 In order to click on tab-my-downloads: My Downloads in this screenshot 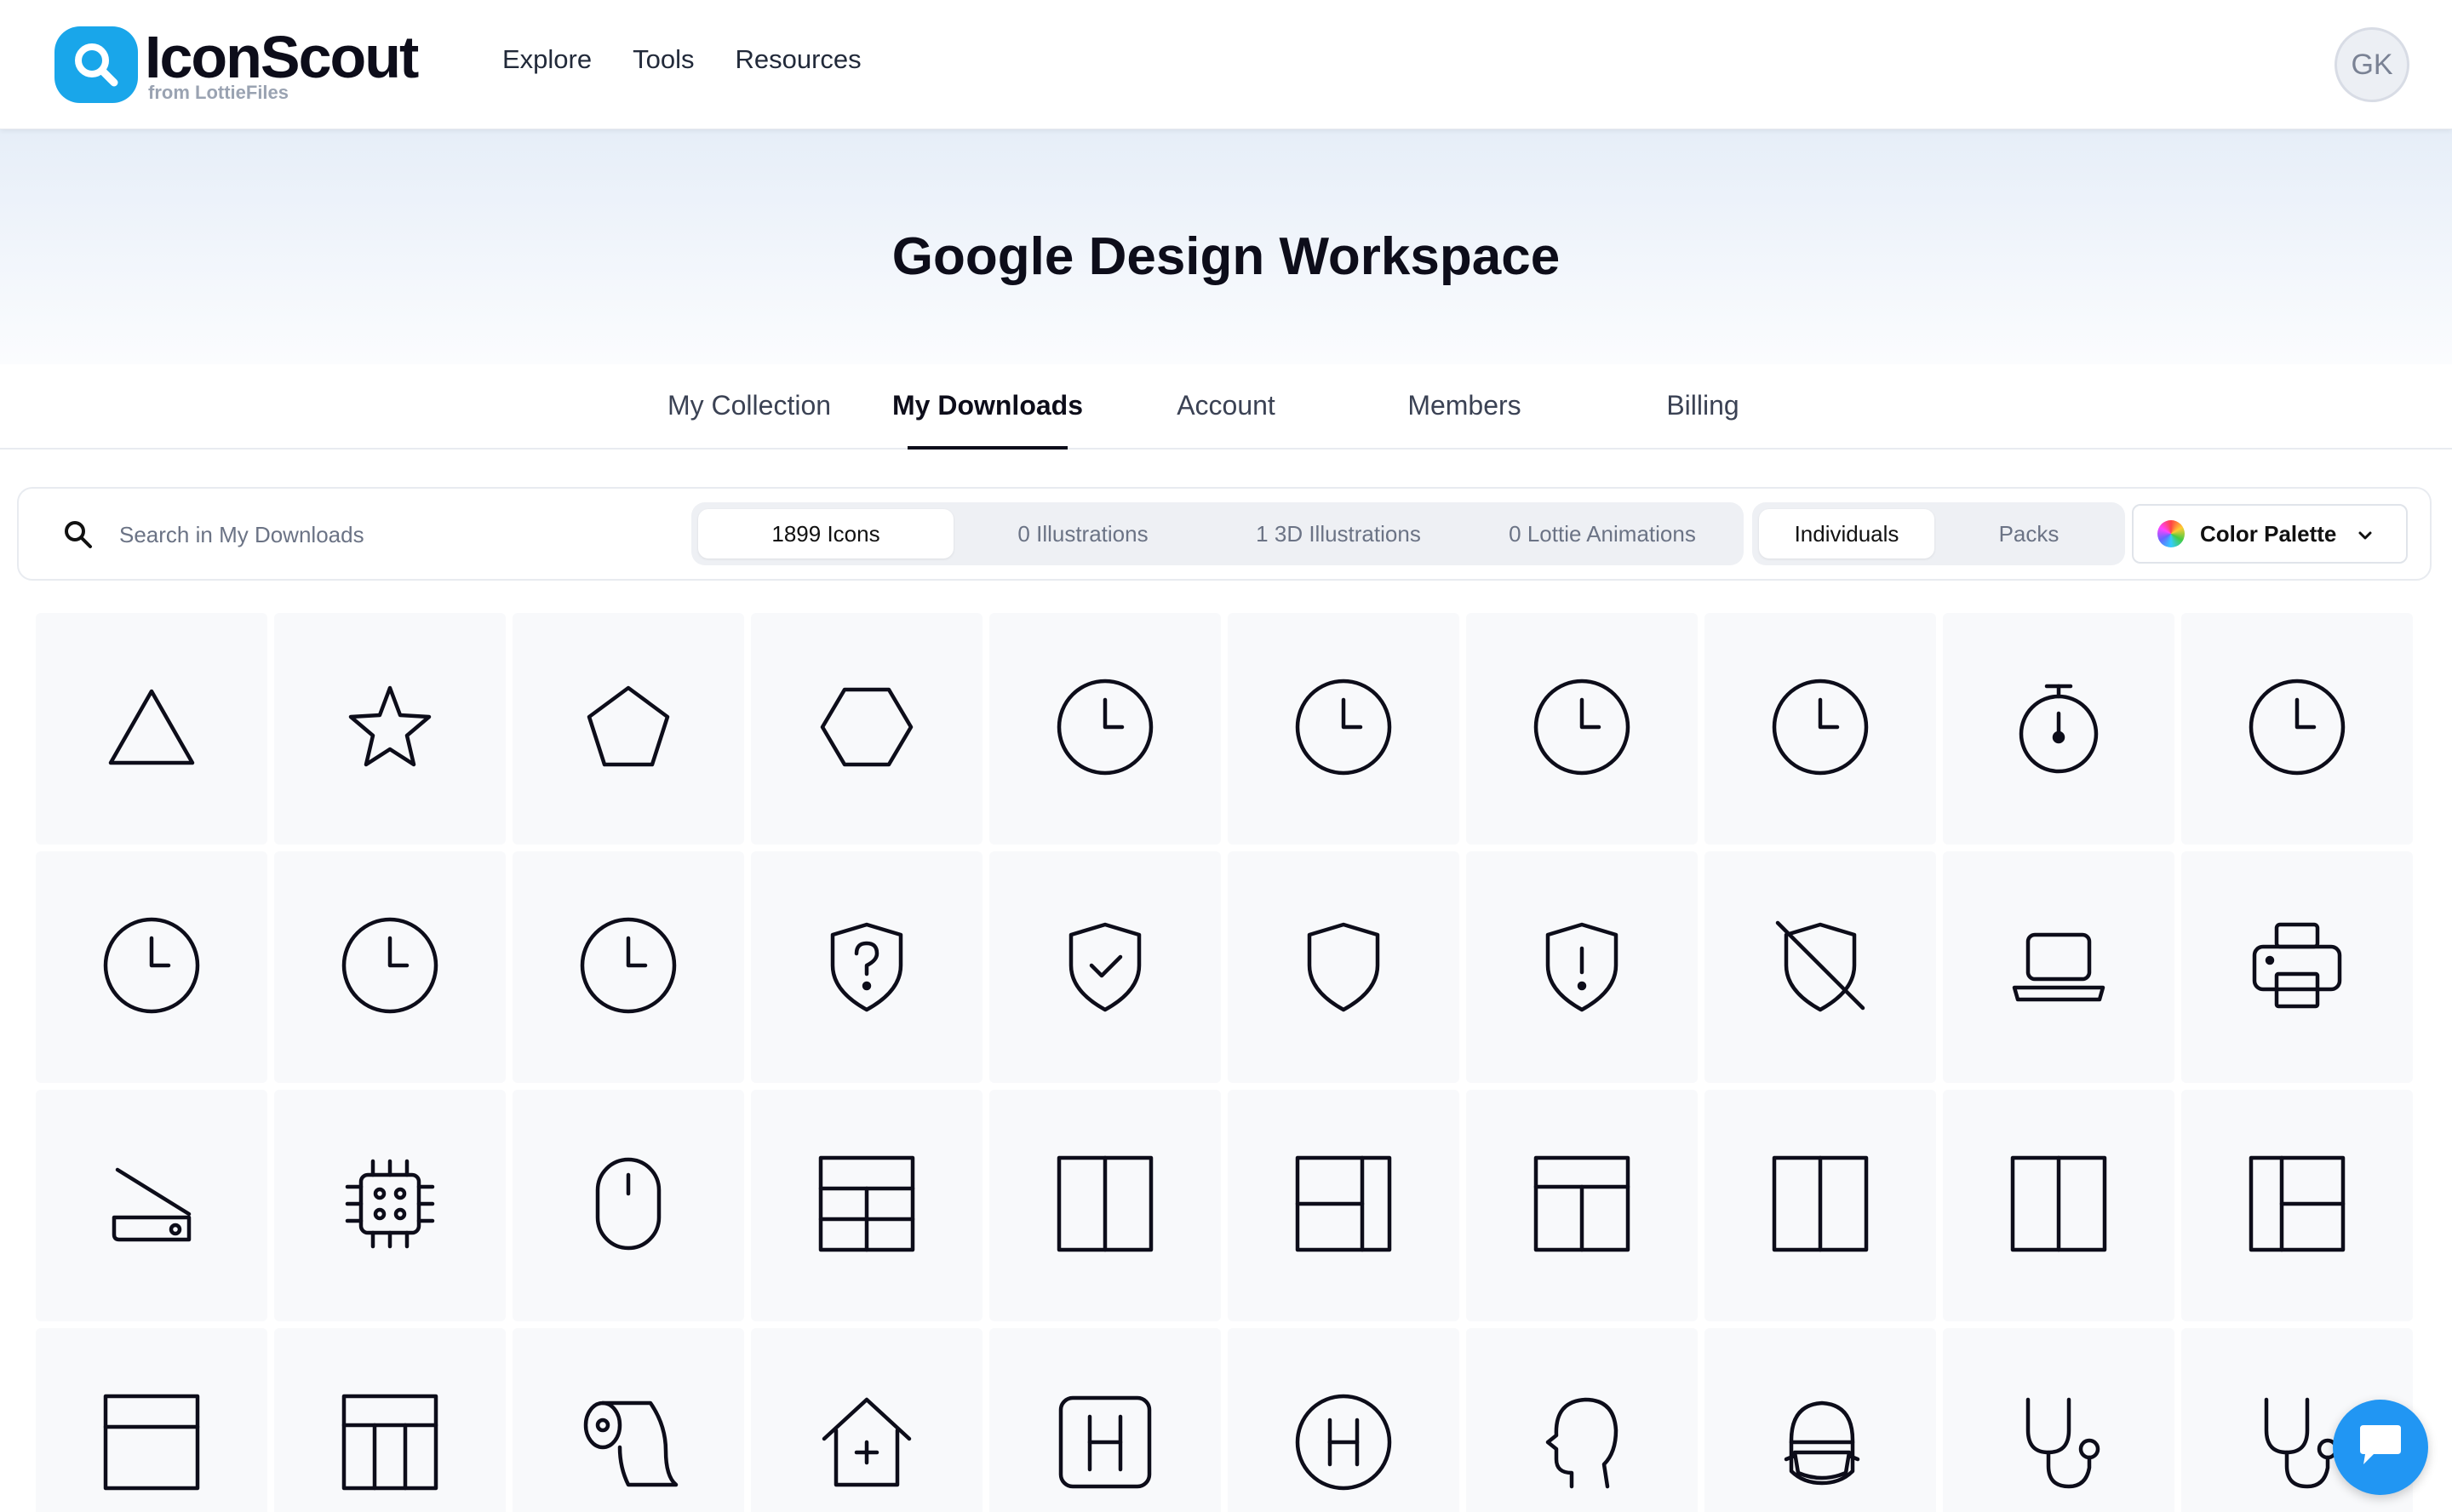, I will do `click(987, 405)`.